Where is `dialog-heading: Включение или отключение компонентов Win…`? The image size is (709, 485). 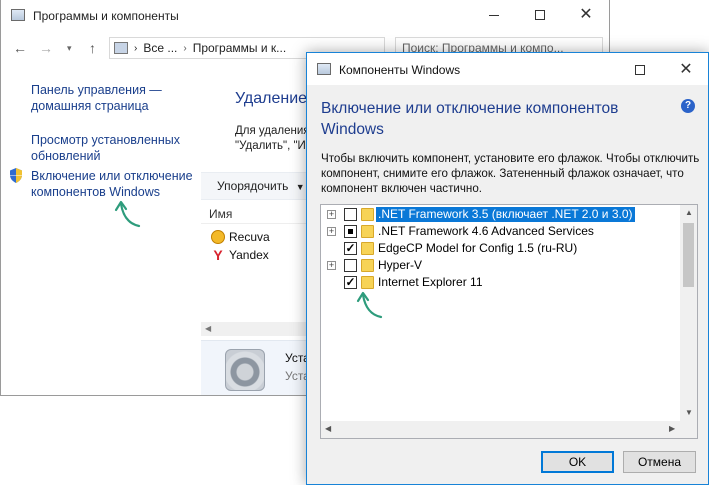
dialog-heading: Включение или отключение компонентов Win… is located at coordinates (470, 119).